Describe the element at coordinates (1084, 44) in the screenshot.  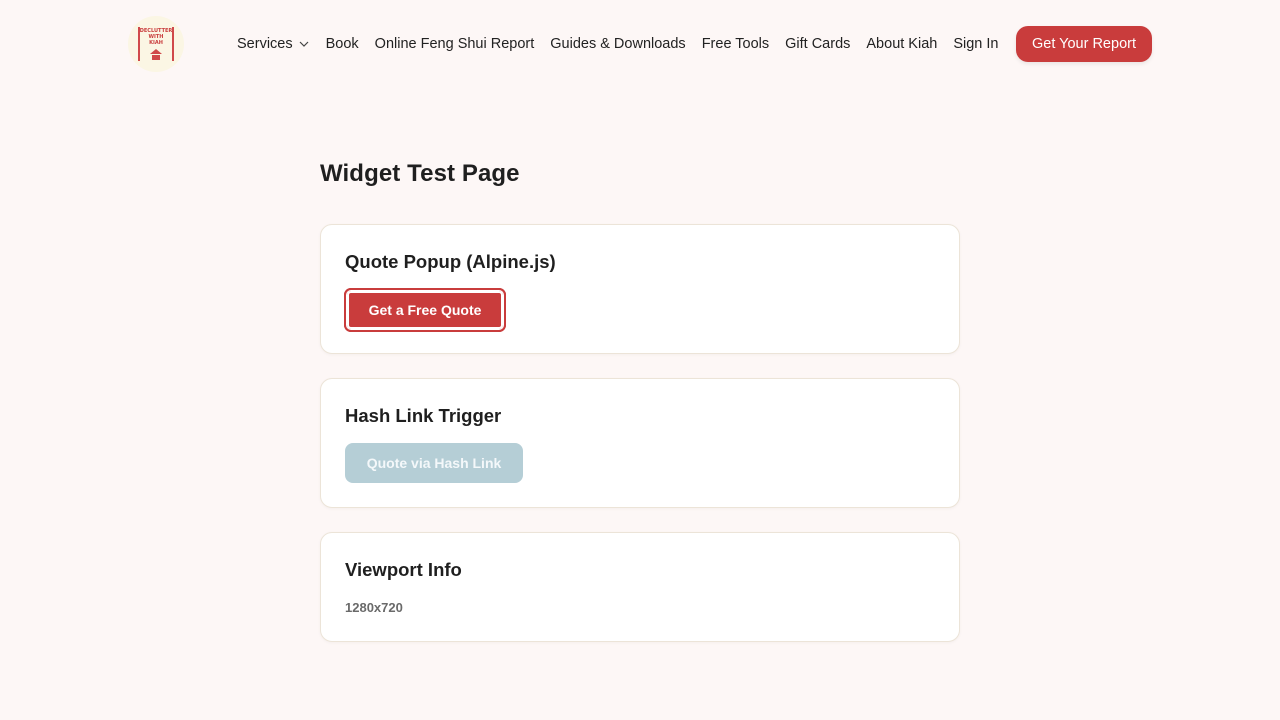
I see `get-your-report-button: Get Your Report` at that location.